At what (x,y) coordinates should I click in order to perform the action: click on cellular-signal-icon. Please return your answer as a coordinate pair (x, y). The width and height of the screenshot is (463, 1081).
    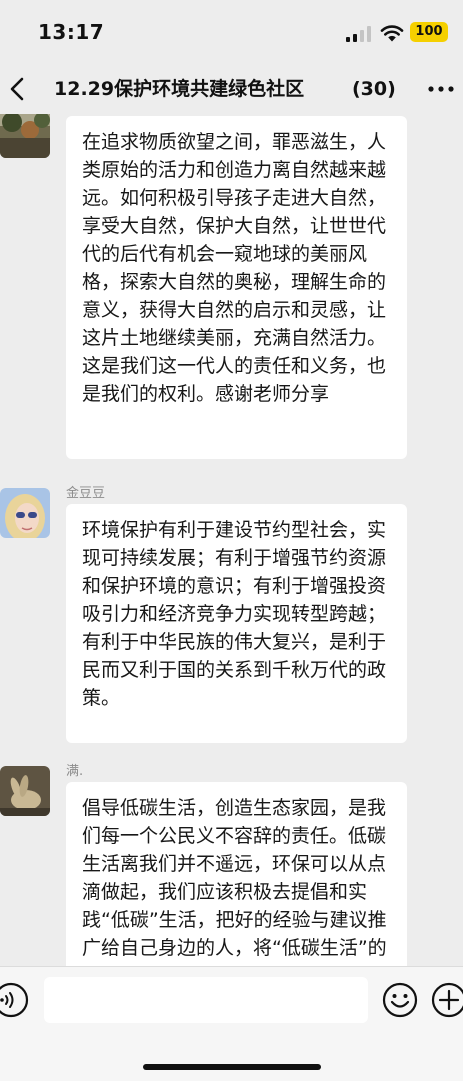
    Looking at the image, I should click on (358, 34).